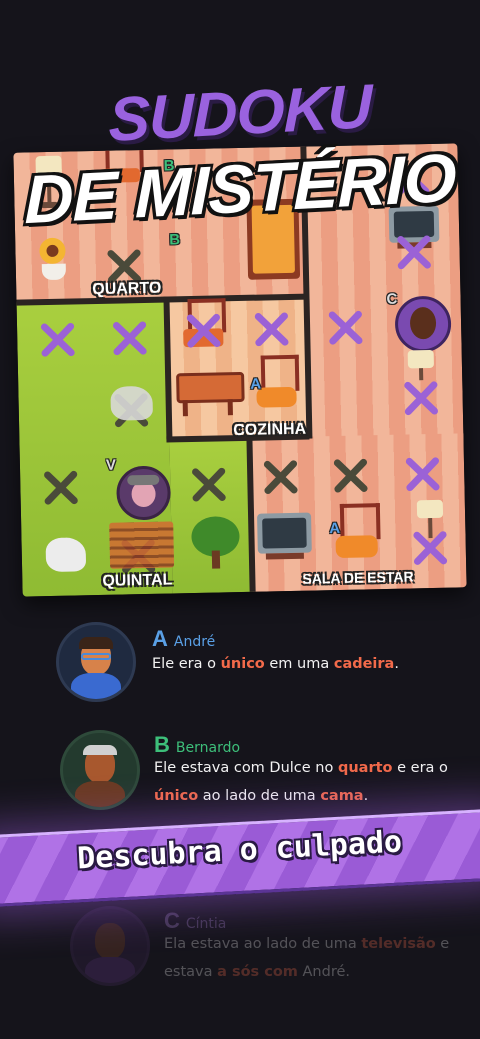 The image size is (480, 1039). Describe the element at coordinates (175, 240) in the screenshot. I see `suspect-letter-b: B` at that location.